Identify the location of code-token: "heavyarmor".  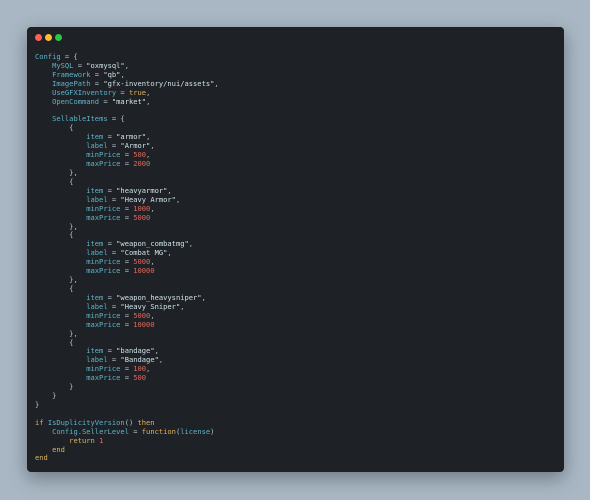
(142, 190).